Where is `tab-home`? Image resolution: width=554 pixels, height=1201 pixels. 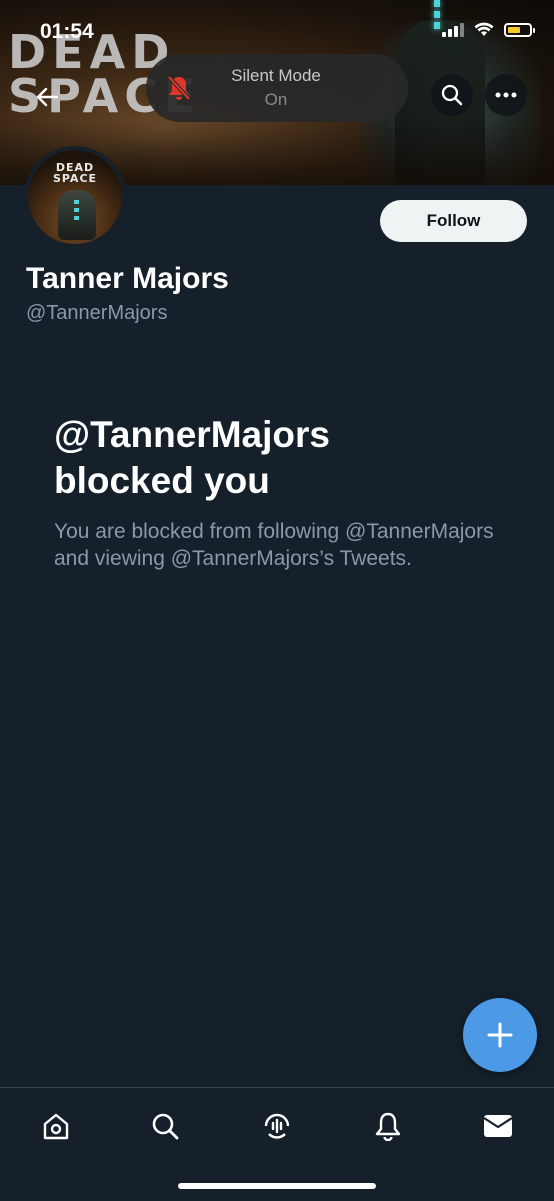
tab-home is located at coordinates (56, 1126).